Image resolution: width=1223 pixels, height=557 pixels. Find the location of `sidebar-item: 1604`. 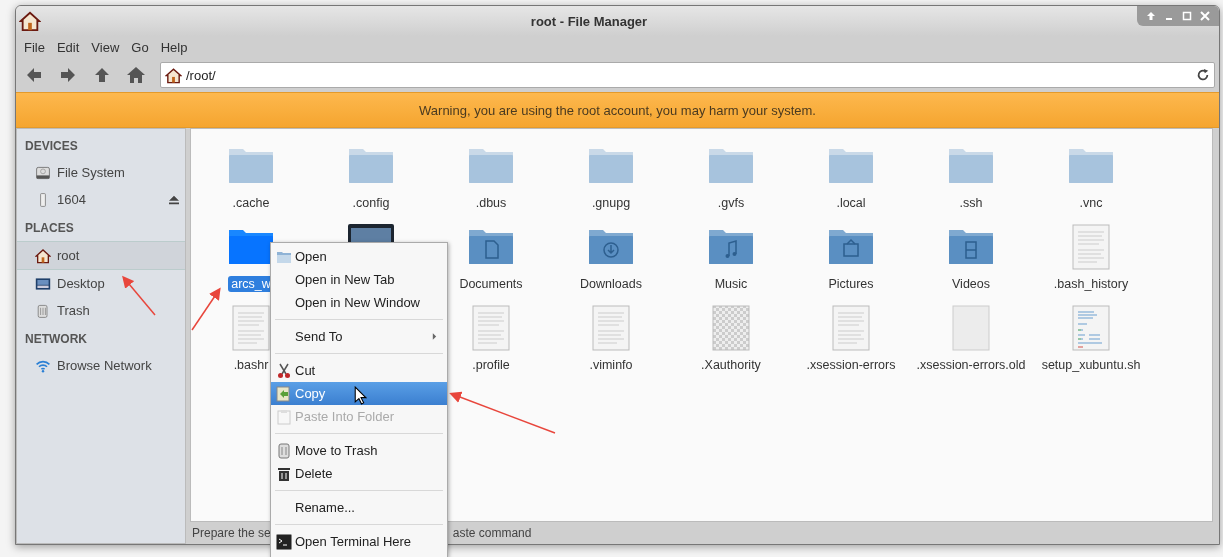

sidebar-item: 1604 is located at coordinates (101, 199).